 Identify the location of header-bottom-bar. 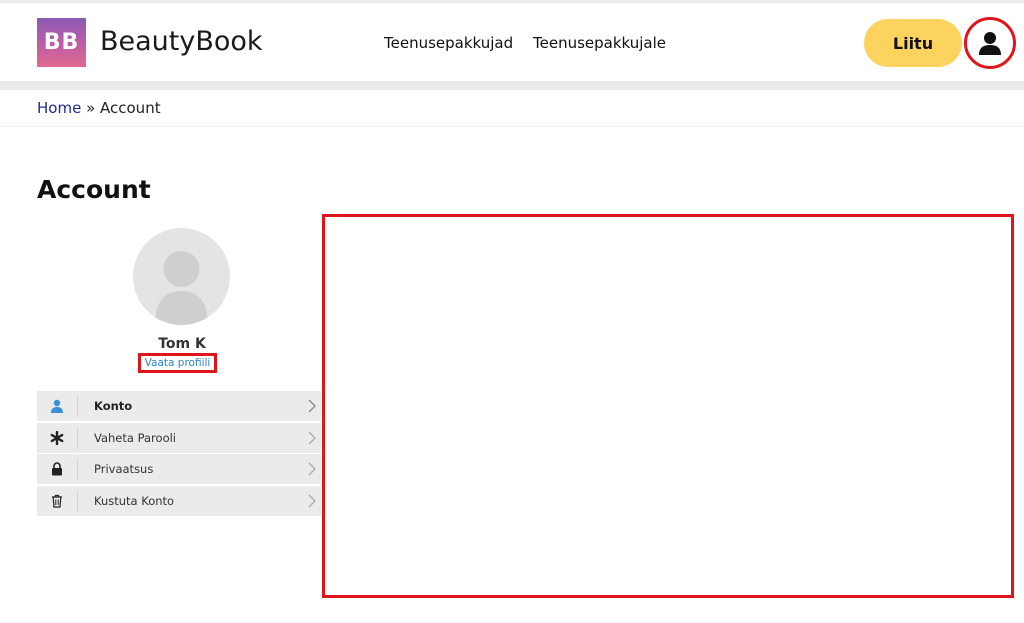
(512, 85).